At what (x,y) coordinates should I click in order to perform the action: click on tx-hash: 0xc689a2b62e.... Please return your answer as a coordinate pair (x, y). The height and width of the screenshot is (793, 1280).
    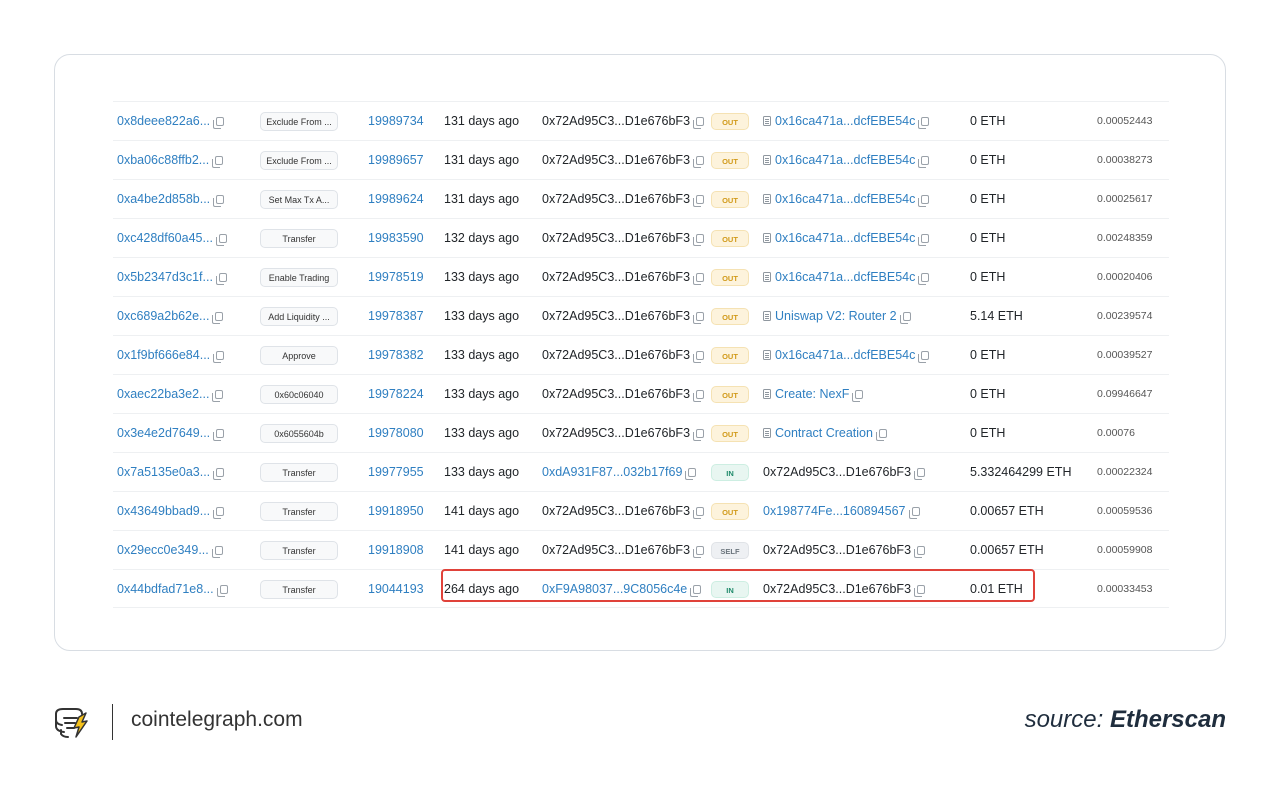
    Looking at the image, I should click on (163, 316).